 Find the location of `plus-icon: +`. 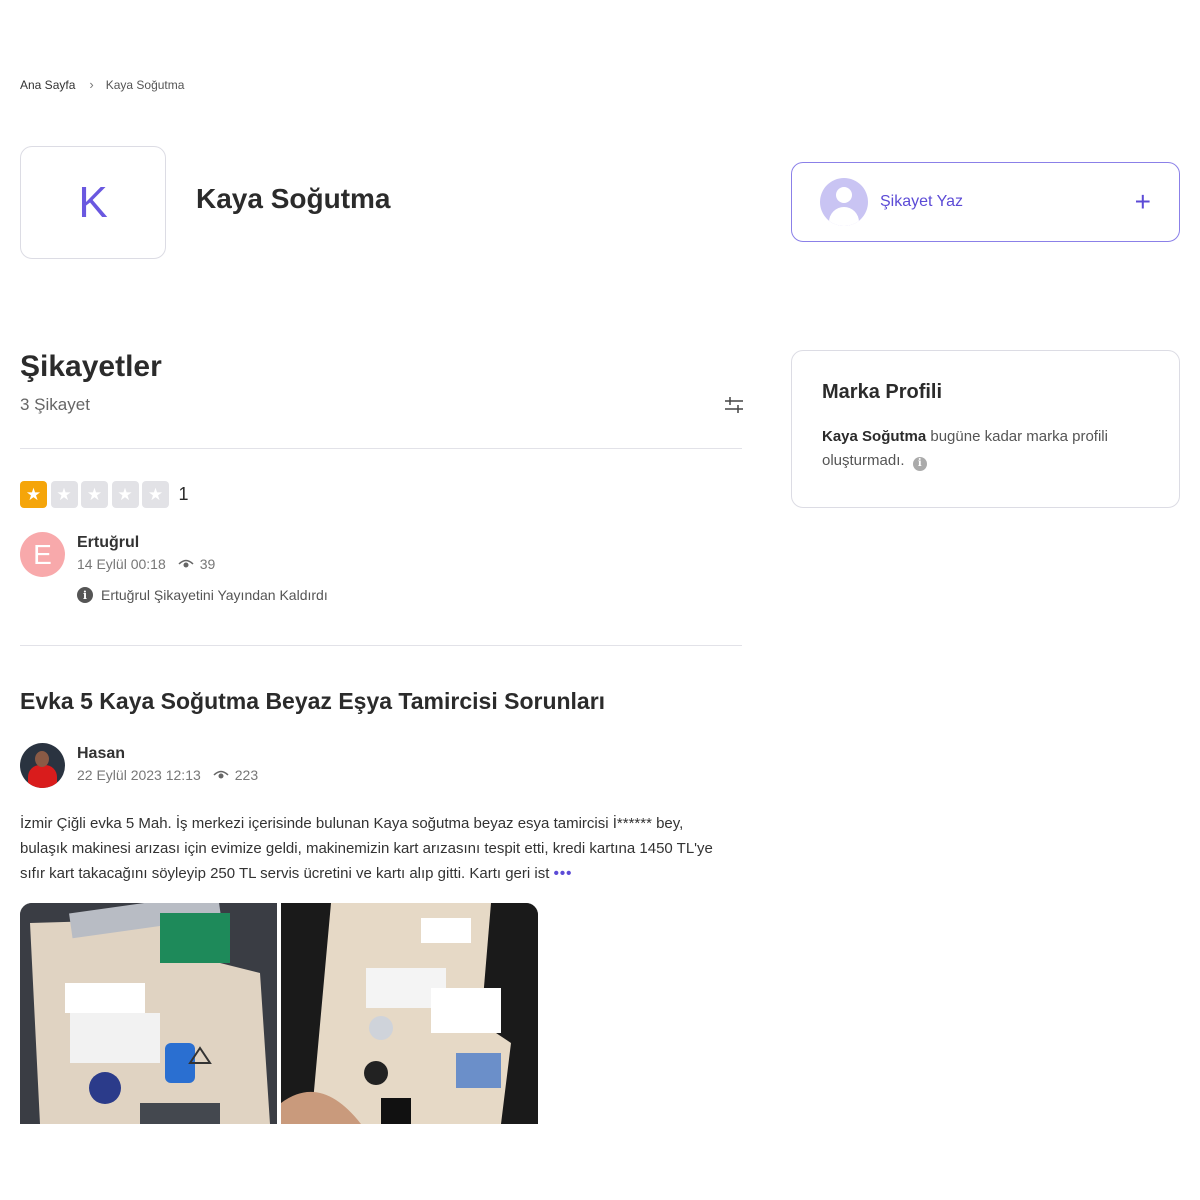

plus-icon: + is located at coordinates (1142, 201).